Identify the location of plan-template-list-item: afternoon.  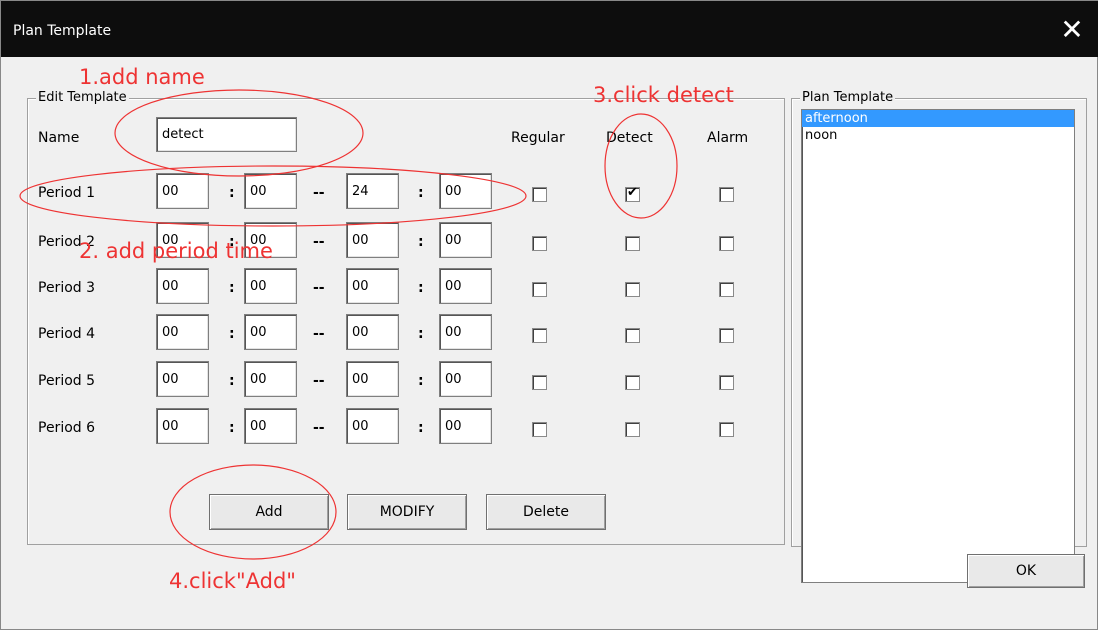
(938, 118).